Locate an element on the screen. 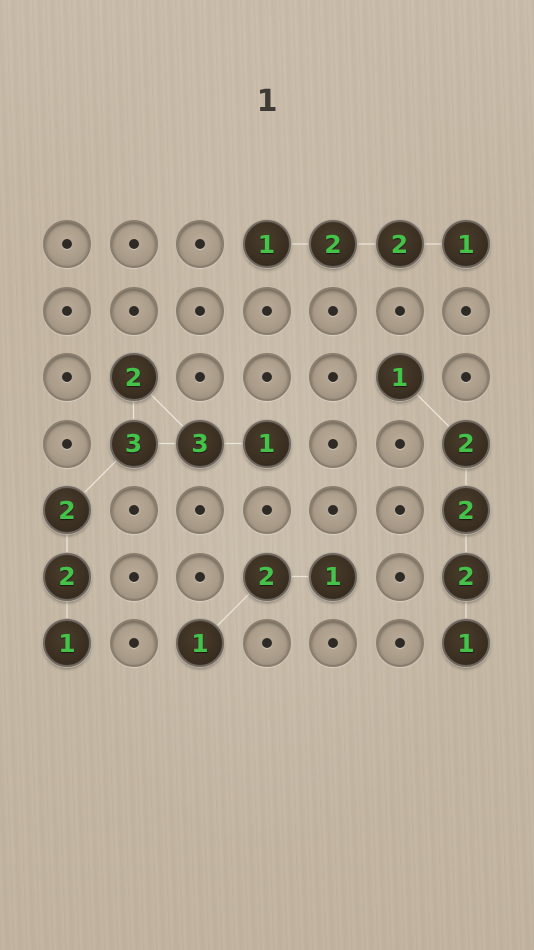  empty-slot-r4-c1 is located at coordinates (133, 510).